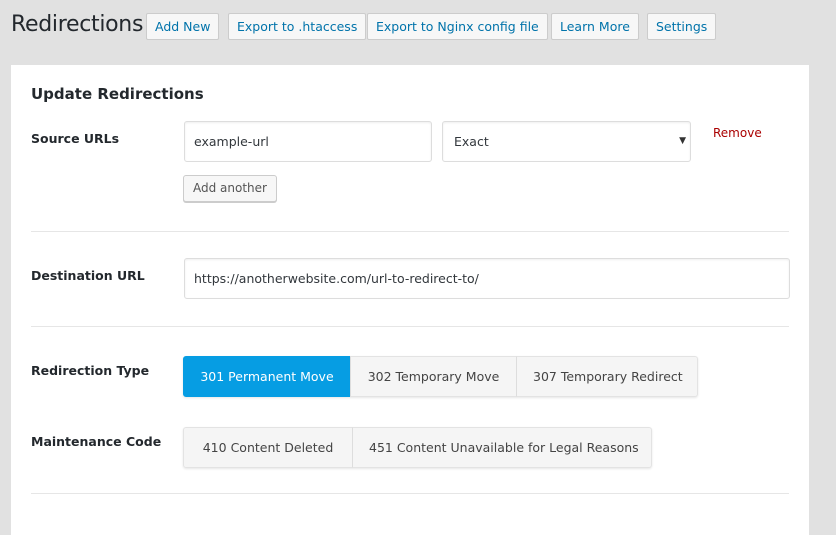 The width and height of the screenshot is (836, 535). What do you see at coordinates (737, 133) in the screenshot?
I see `remove-source-link: Remove` at bounding box center [737, 133].